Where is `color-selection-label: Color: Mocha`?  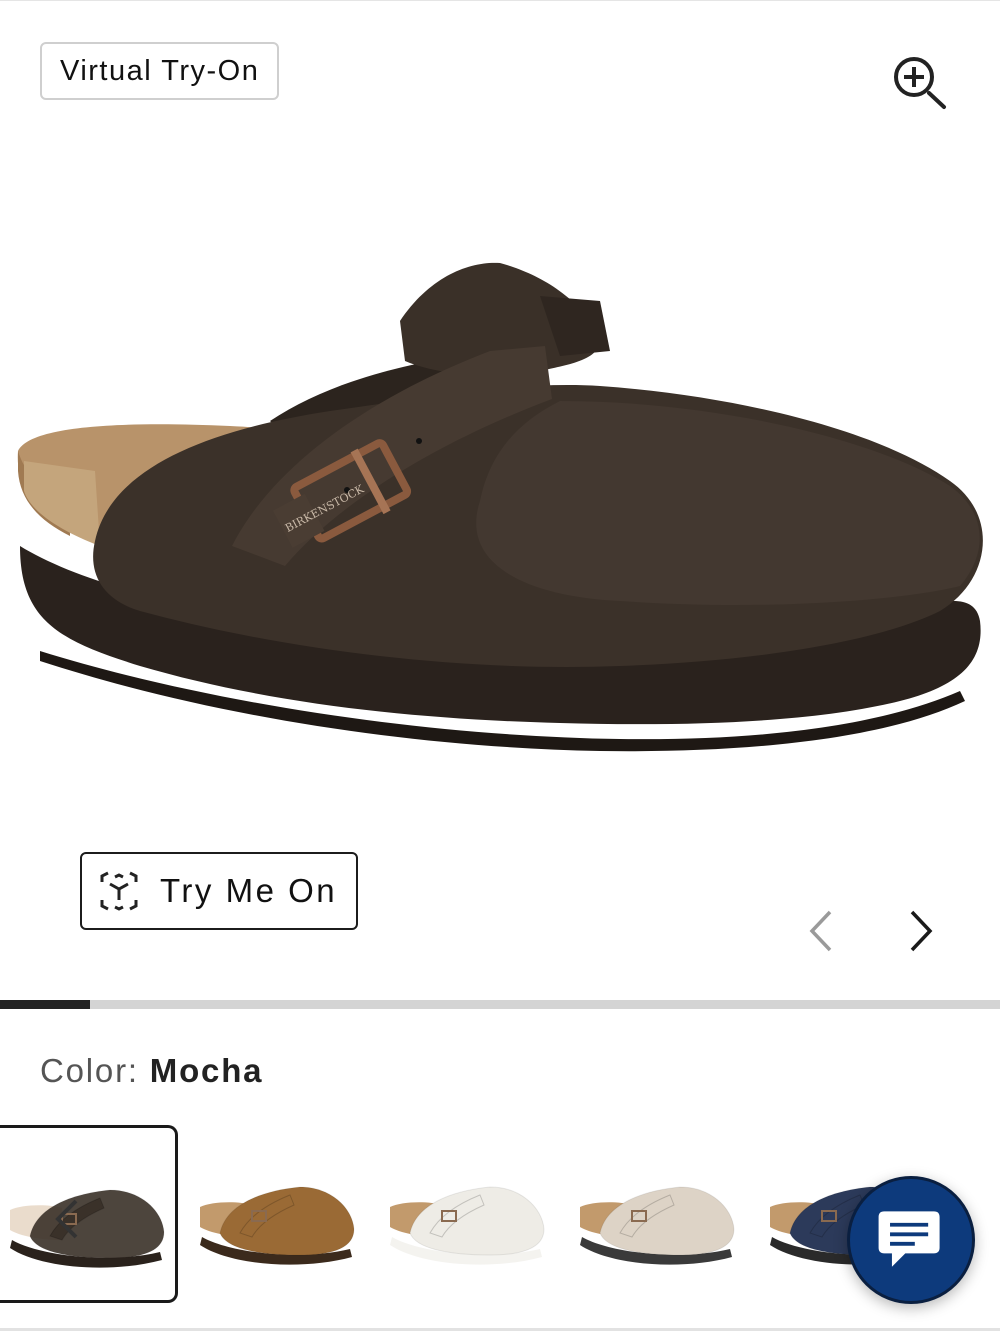 color-selection-label: Color: Mocha is located at coordinates (151, 1071).